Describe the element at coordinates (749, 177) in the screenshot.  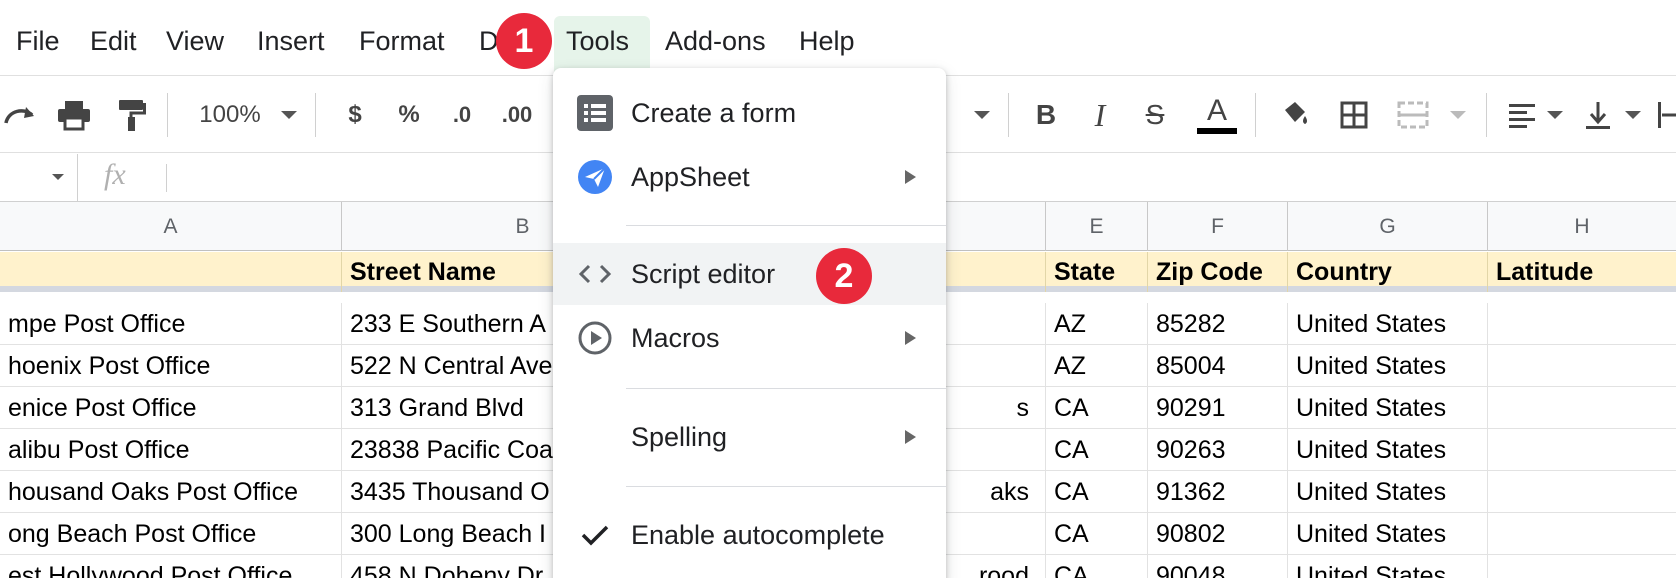
I see `menu-item-appsheet: AppSheet` at that location.